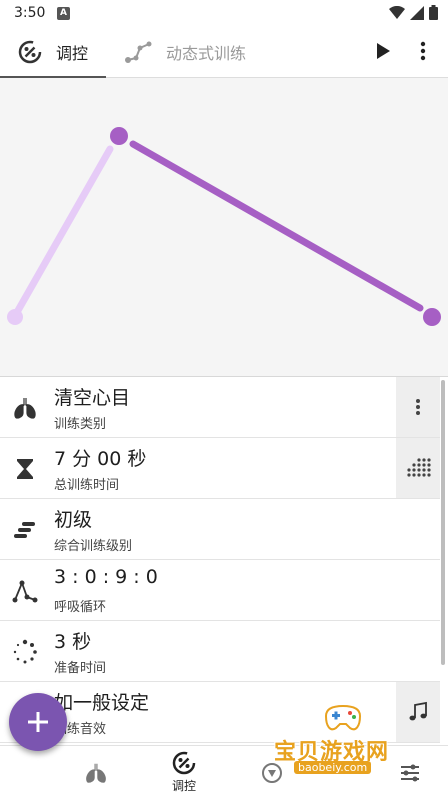  I want to click on nav-item-control: 调控, so click(184, 772).